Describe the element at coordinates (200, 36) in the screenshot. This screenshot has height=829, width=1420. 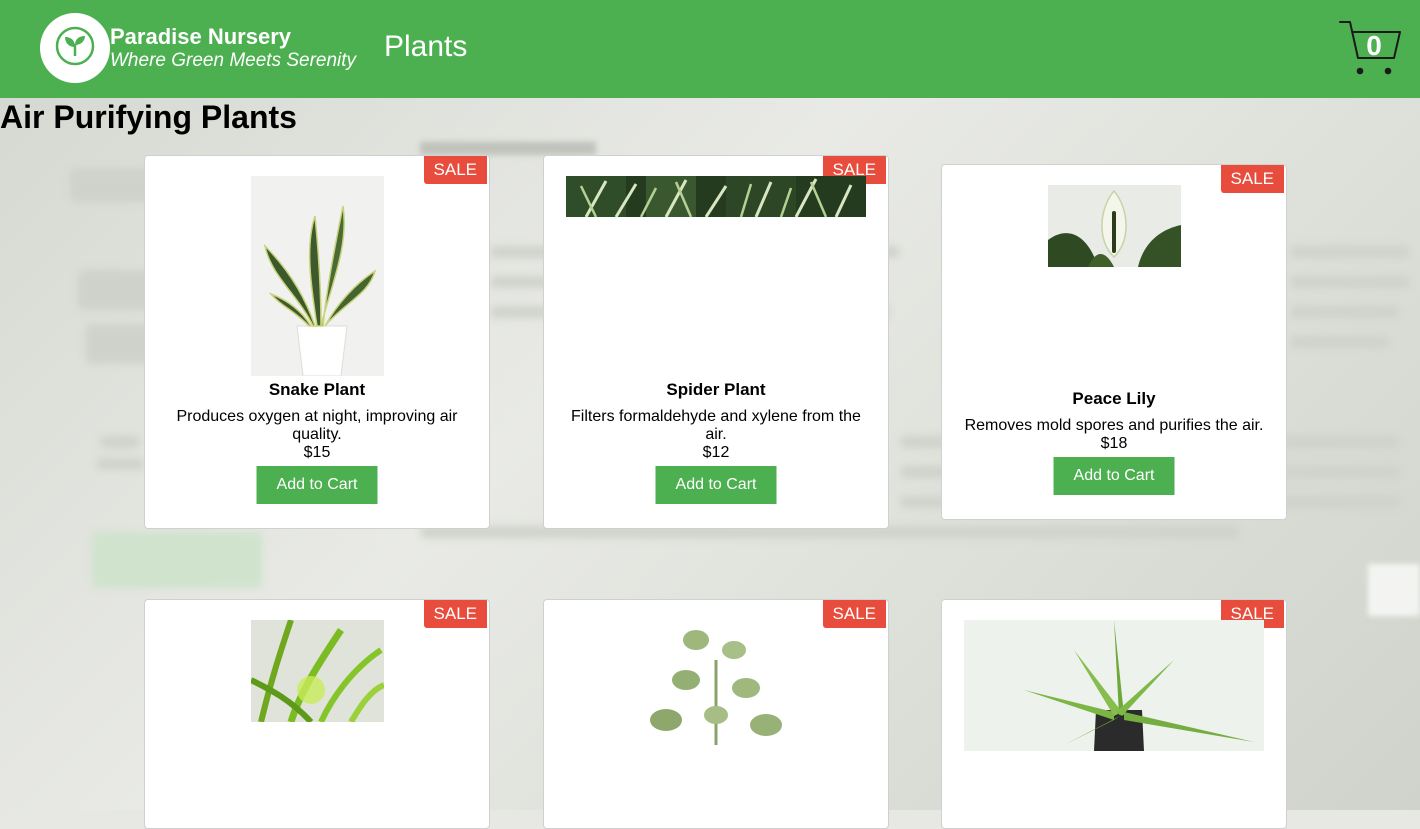
I see `brand-name: Paradise Nursery` at that location.